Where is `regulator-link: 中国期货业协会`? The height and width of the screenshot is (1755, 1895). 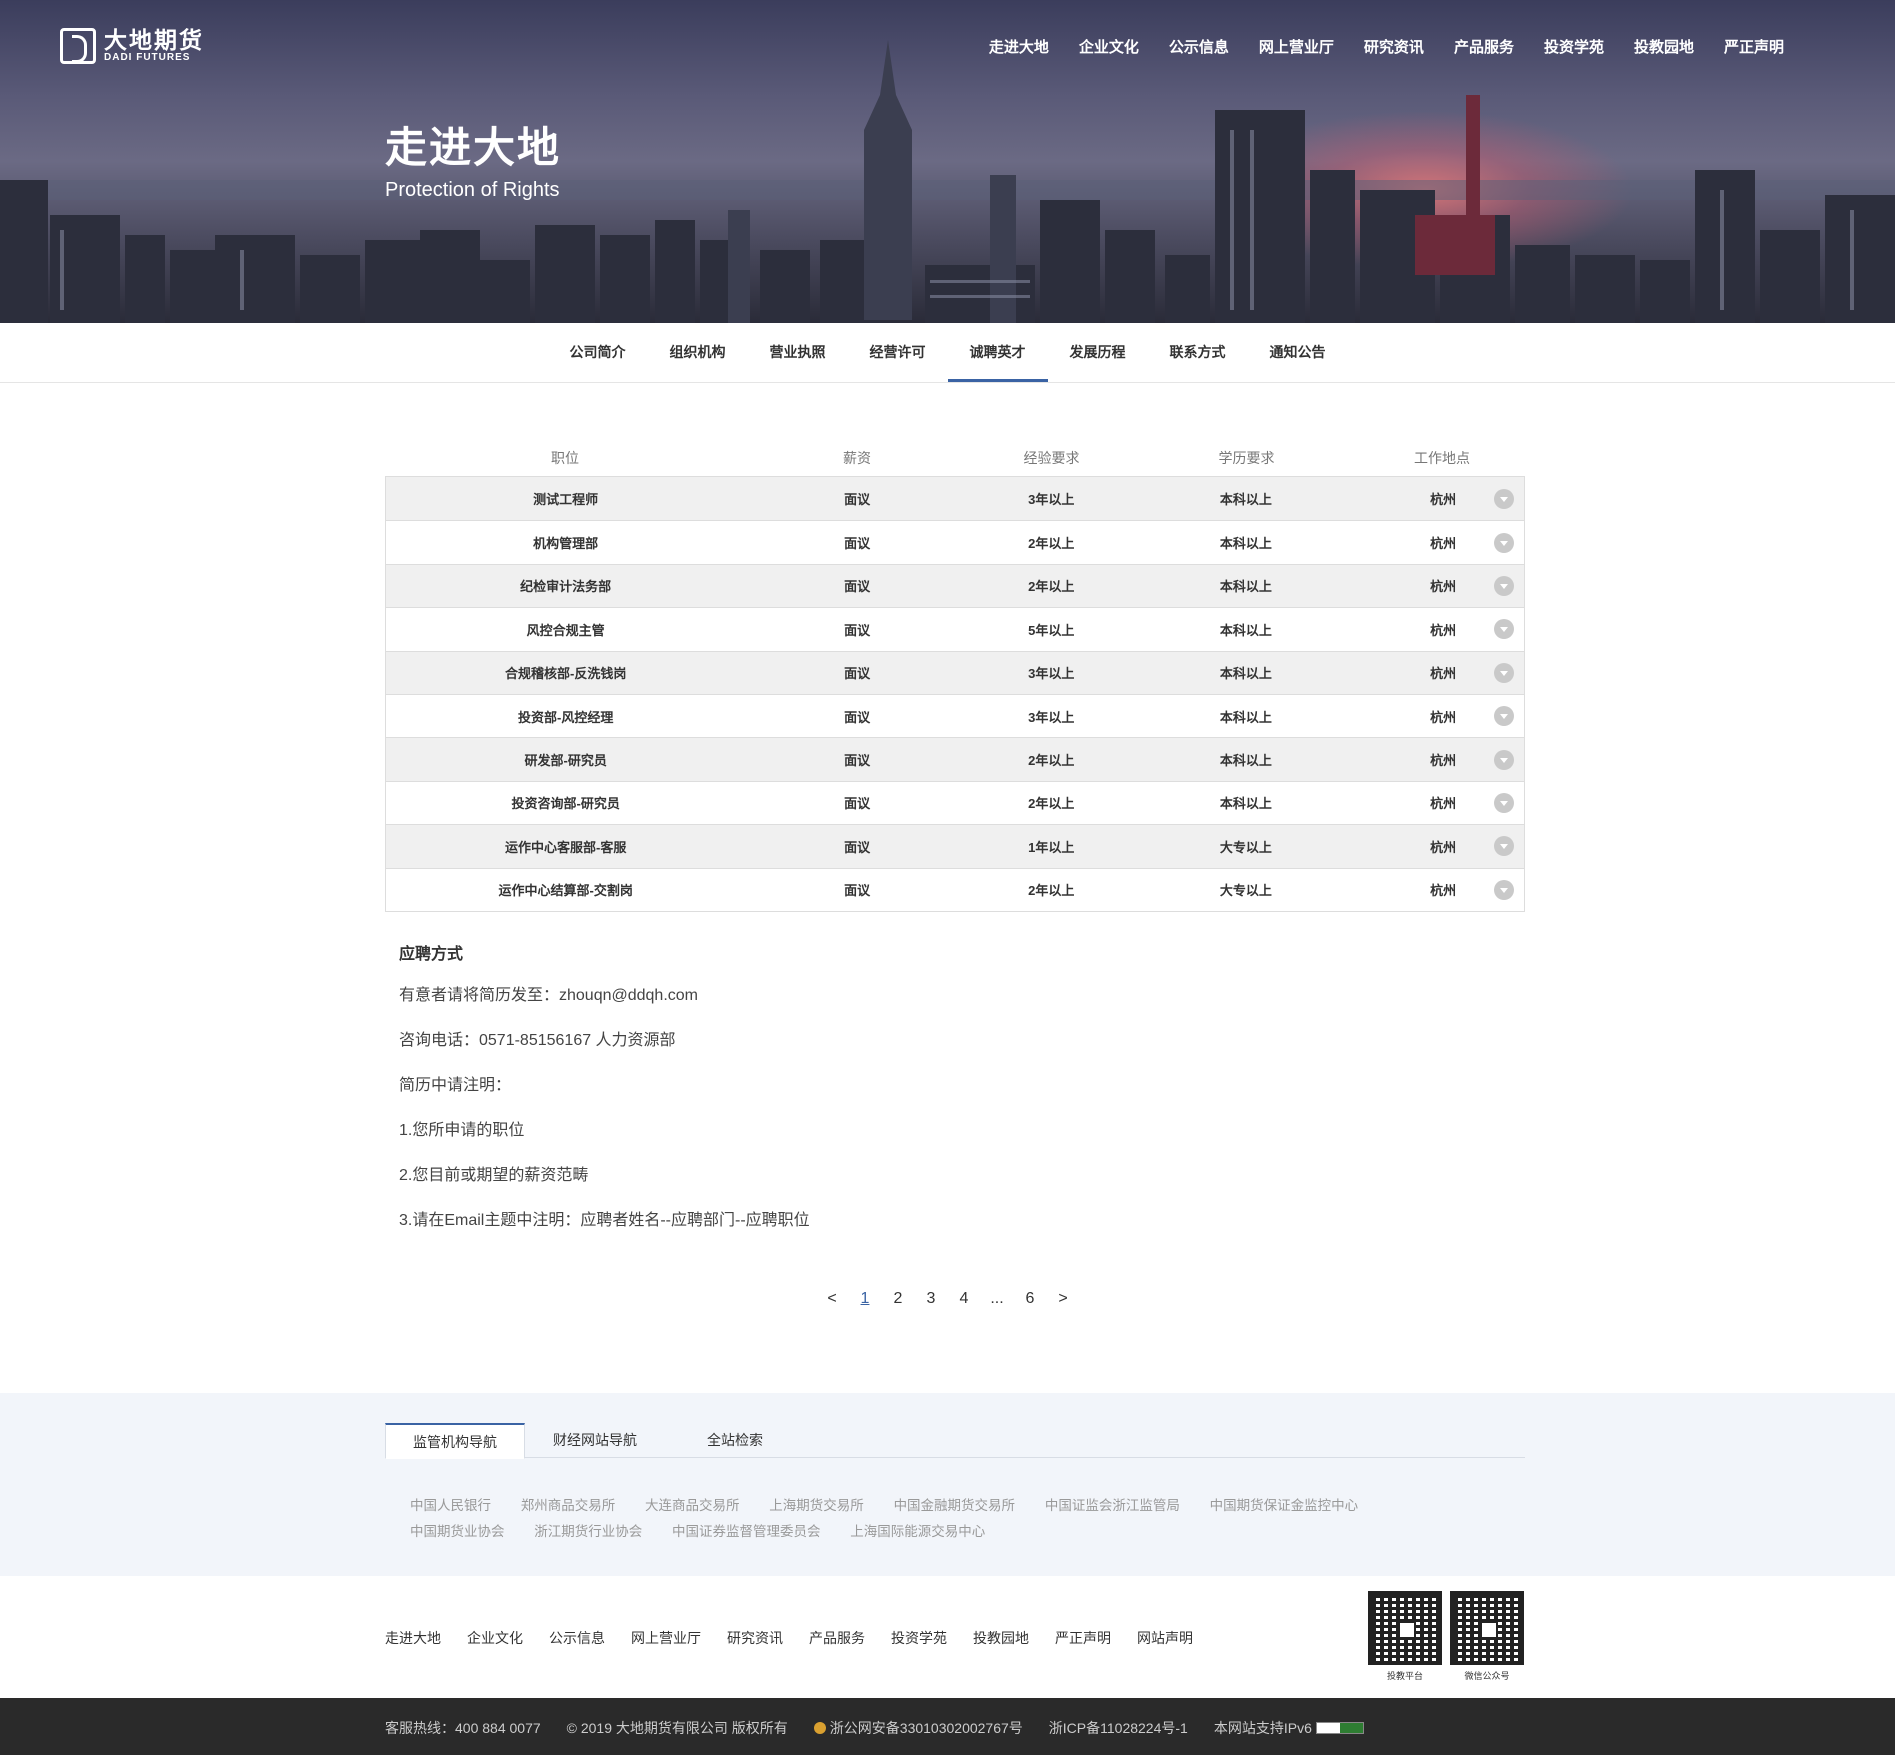 regulator-link: 中国期货业协会 is located at coordinates (457, 1531).